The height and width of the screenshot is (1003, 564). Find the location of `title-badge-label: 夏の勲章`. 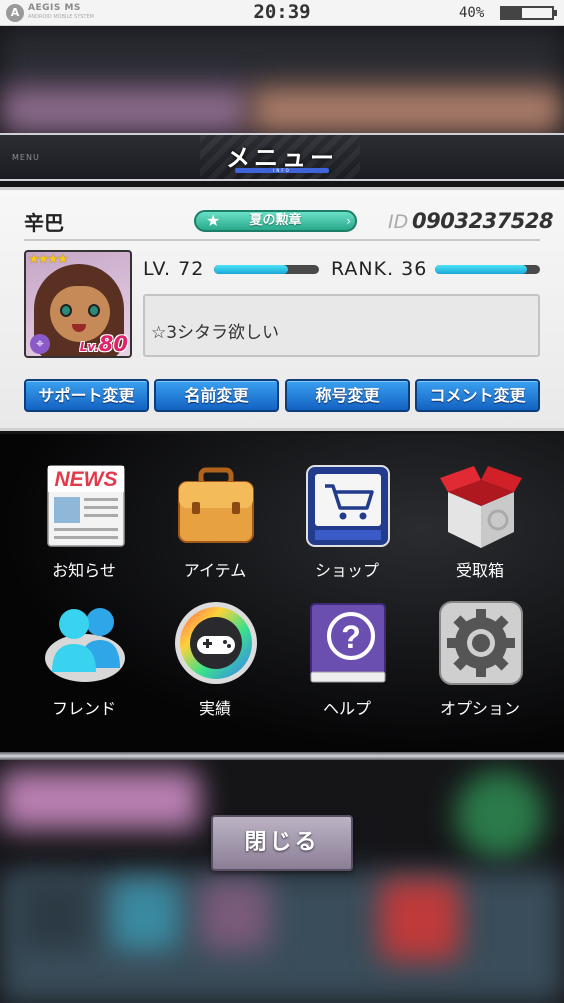

title-badge-label: 夏の勲章 is located at coordinates (275, 220).